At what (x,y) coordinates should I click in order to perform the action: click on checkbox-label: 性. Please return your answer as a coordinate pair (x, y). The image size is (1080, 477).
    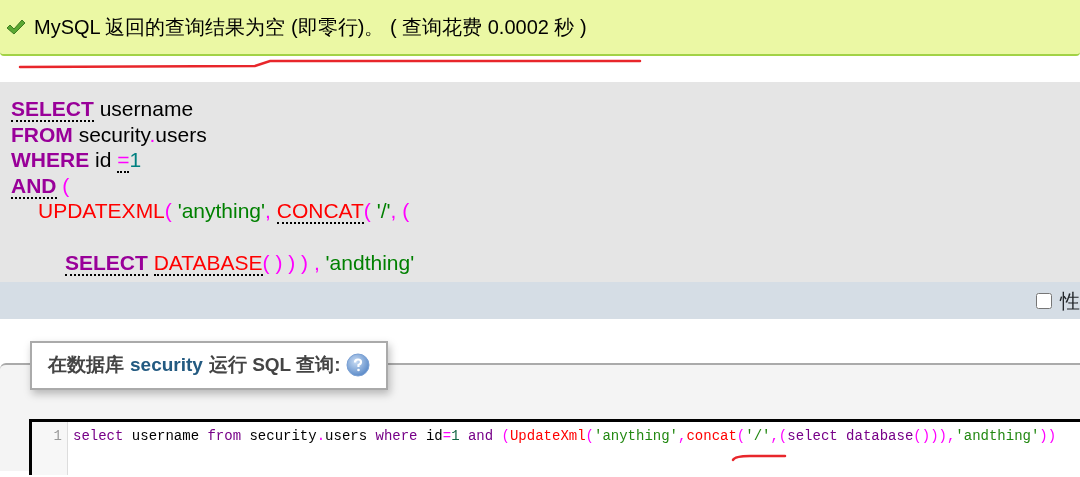
    Looking at the image, I should click on (1070, 301).